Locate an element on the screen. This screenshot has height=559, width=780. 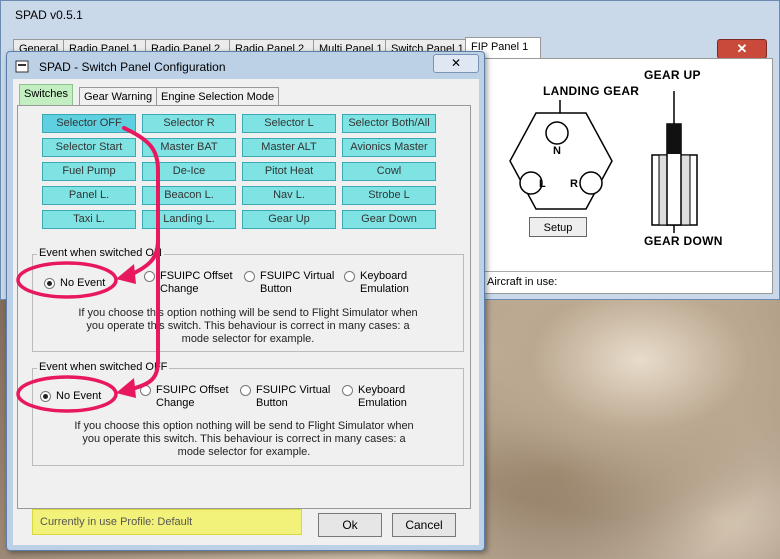
switch-panel-light: Panel L. is located at coordinates (89, 195).